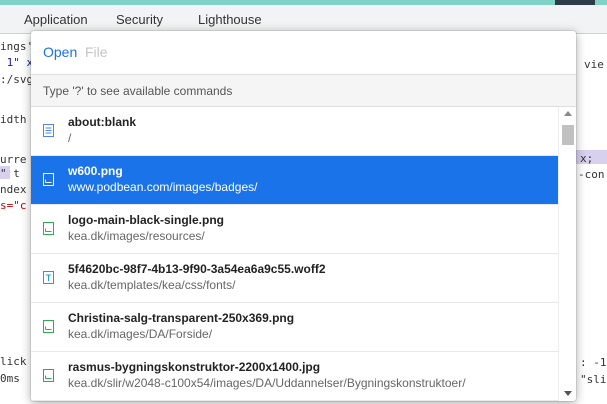  Describe the element at coordinates (95, 171) in the screenshot. I see `item-title: w600.png` at that location.